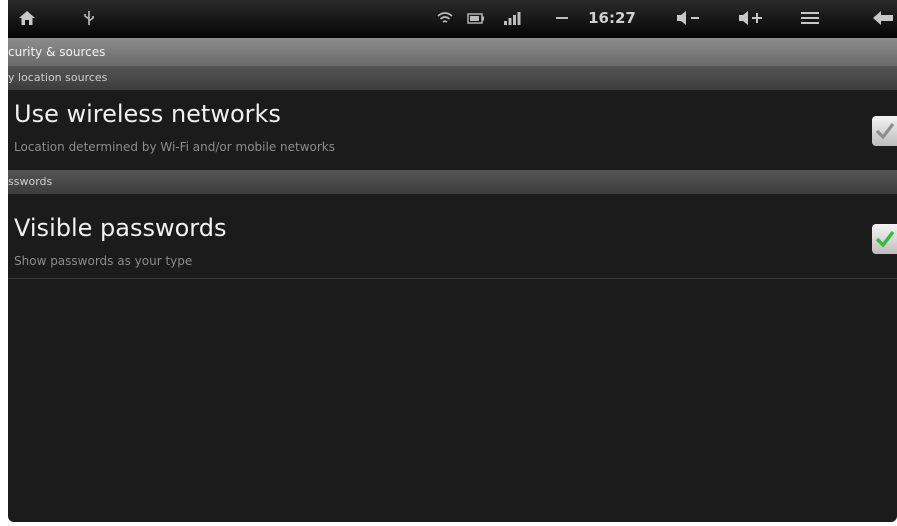 This screenshot has width=897, height=526. I want to click on volume-down-icon, so click(689, 18).